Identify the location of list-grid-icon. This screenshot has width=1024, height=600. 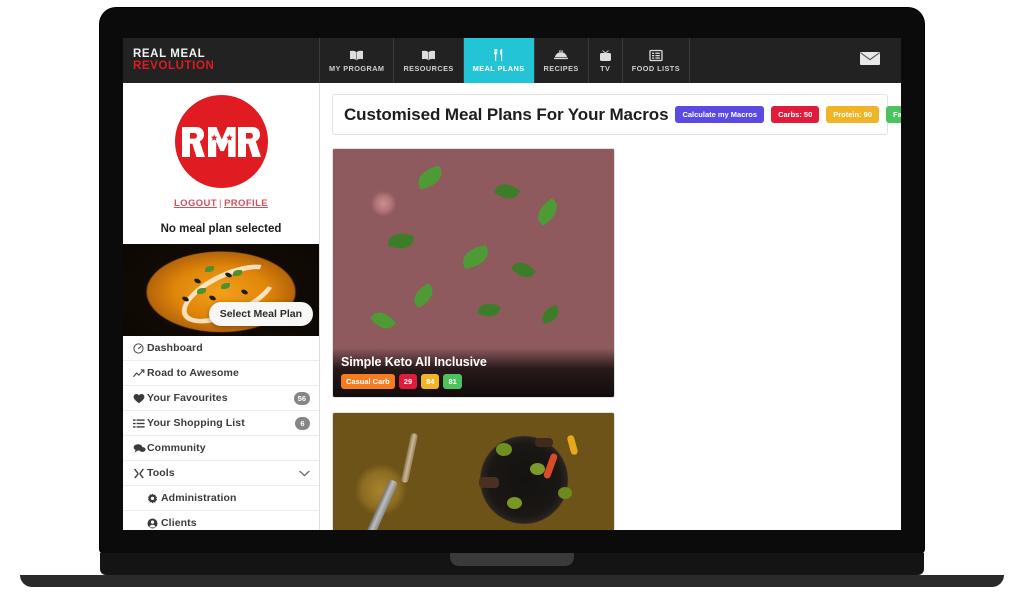
(656, 55).